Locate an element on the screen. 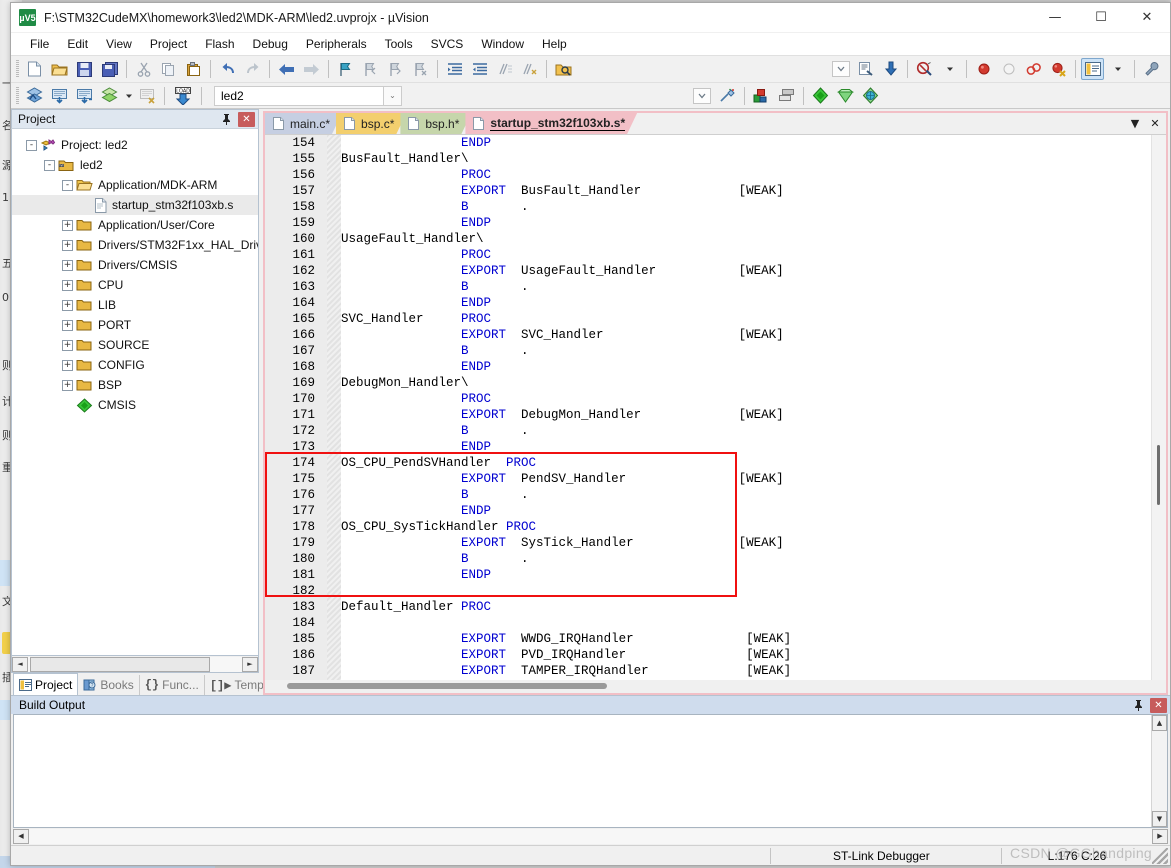 Image resolution: width=1171 pixels, height=868 pixels. code-line: 165 SVC_Handler PROC is located at coordinates (708, 319).